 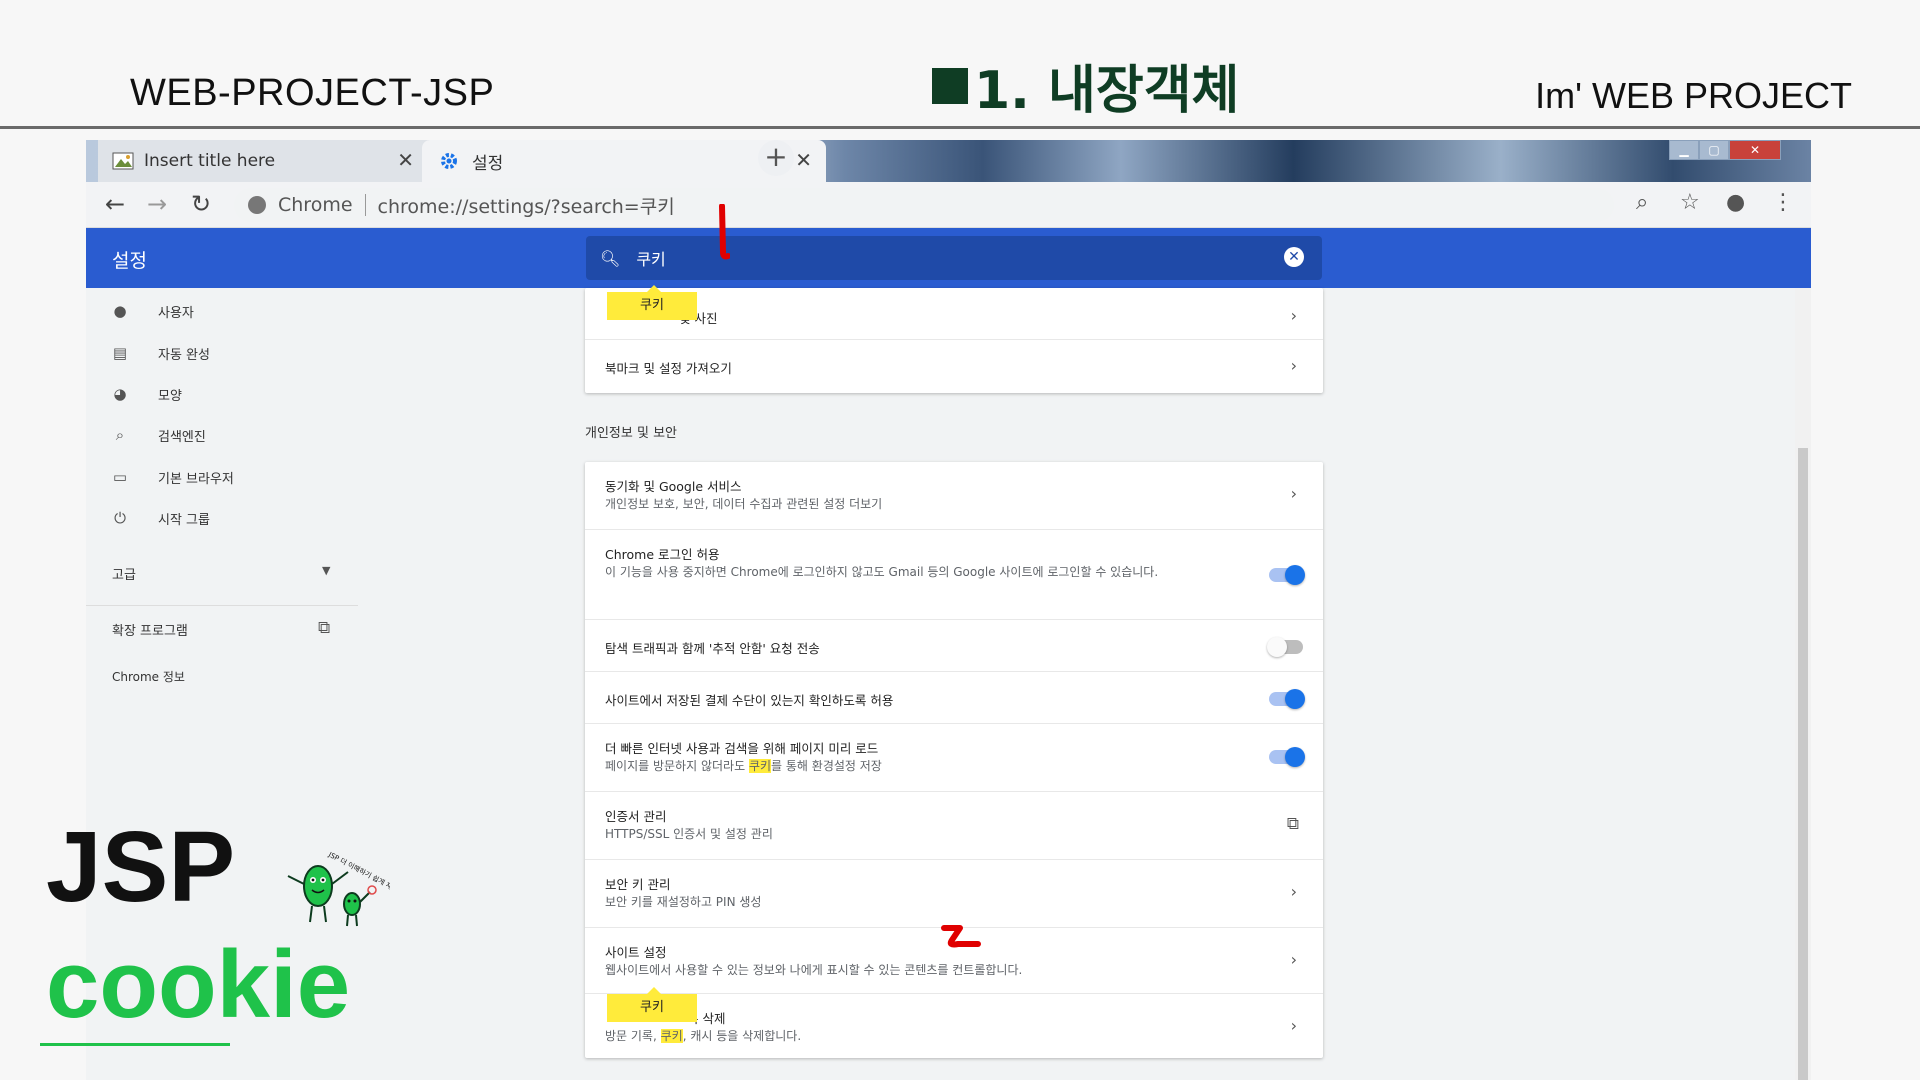 What do you see at coordinates (954, 339) in the screenshot?
I see `settings-card-top: 및 사진 › 쿠키 북마크 및 설정 가져오기 ›` at bounding box center [954, 339].